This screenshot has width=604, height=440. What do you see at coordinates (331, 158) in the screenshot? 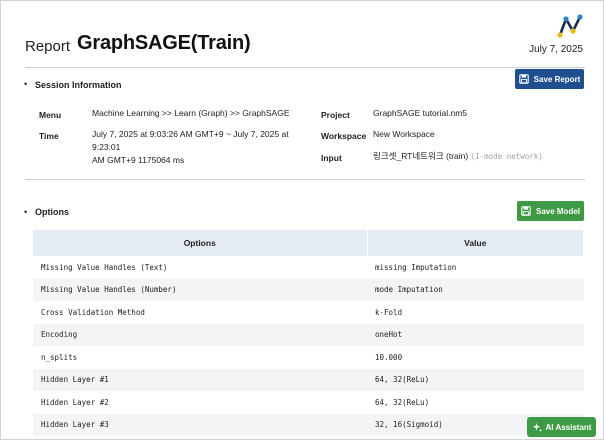
I see `input-label: Input` at bounding box center [331, 158].